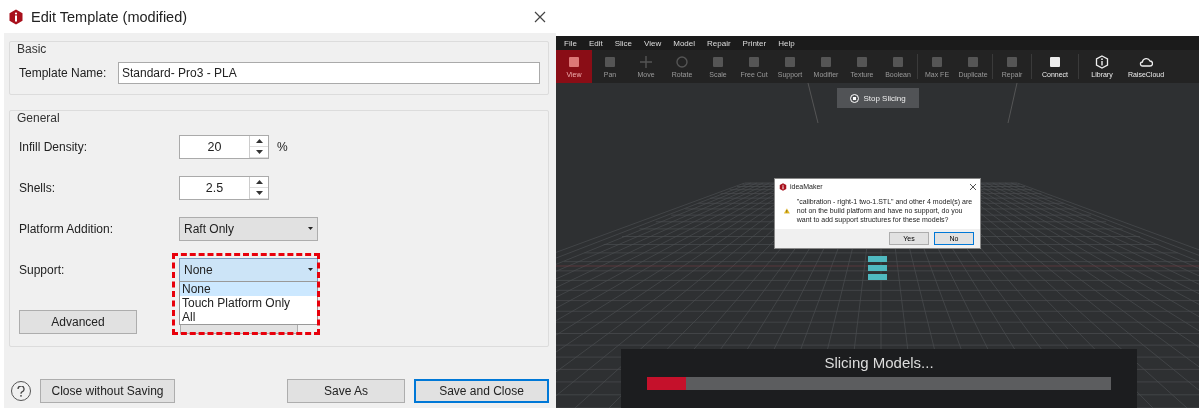  Describe the element at coordinates (248, 269) in the screenshot. I see `dropdown: None` at that location.